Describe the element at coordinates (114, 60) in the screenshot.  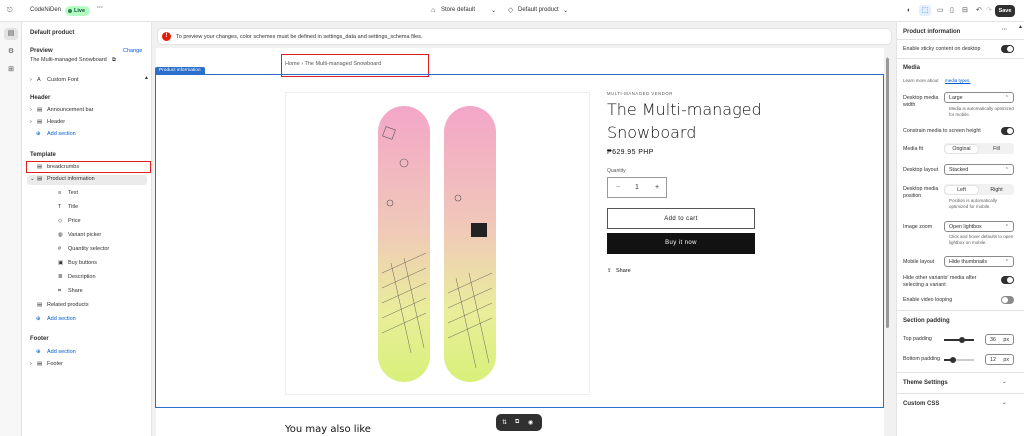
I see `external-link-icon: ⧉` at that location.